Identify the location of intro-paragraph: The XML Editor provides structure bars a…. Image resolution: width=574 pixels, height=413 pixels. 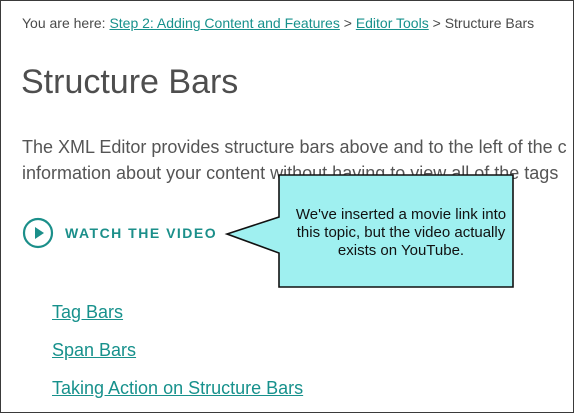
(297, 160).